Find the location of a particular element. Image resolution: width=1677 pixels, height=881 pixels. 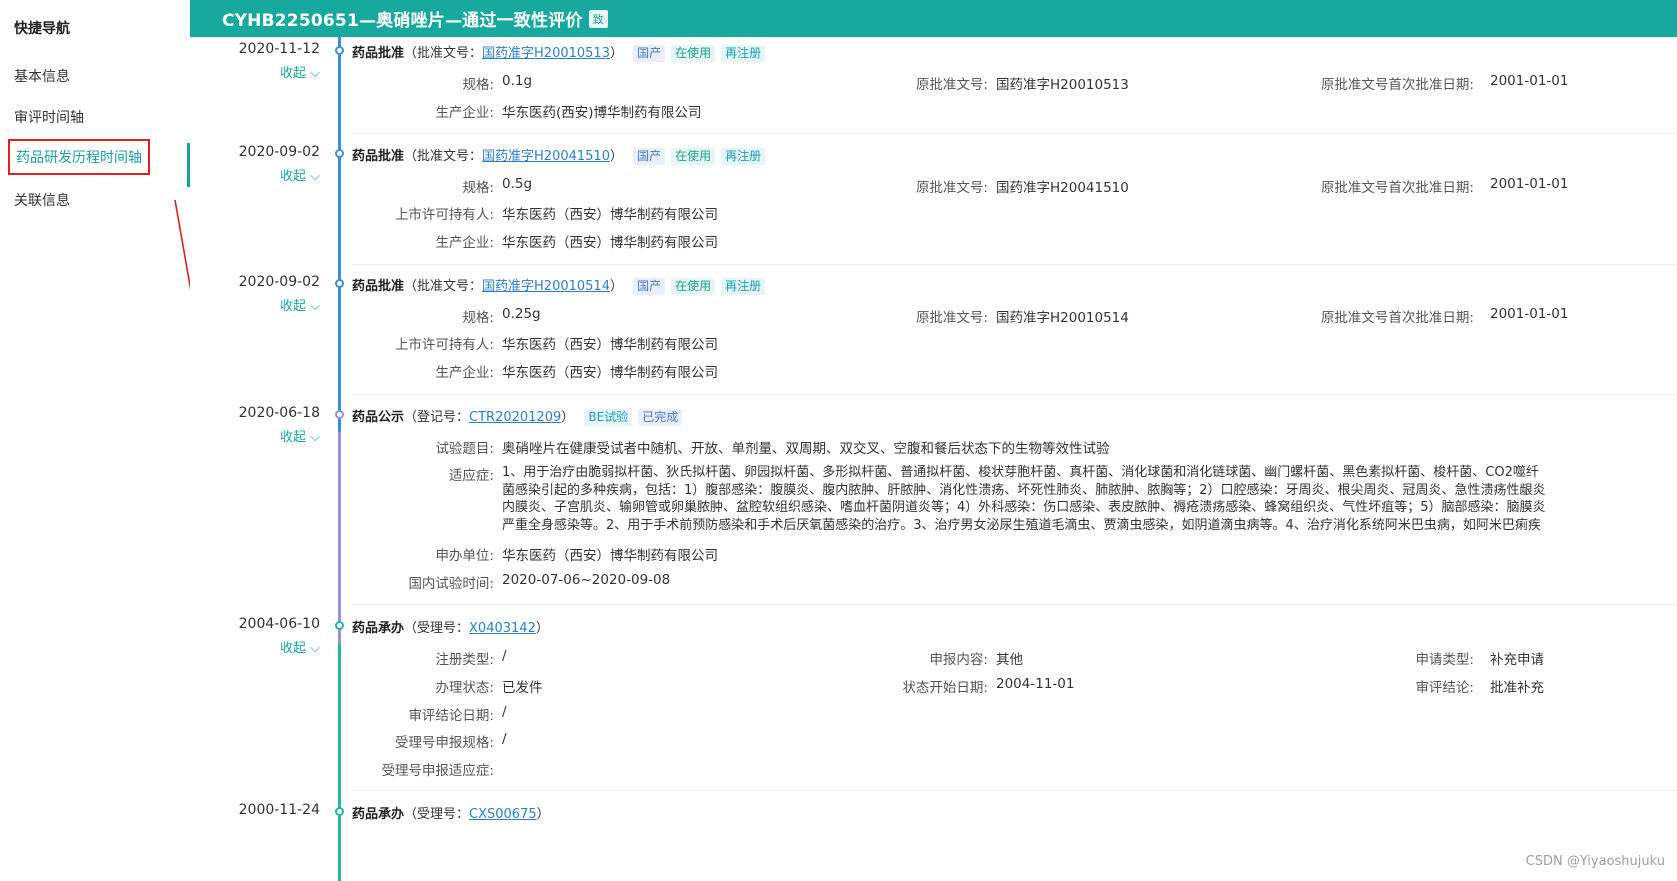

declared-indication-label: 受理号申报适应症: is located at coordinates (437, 771).